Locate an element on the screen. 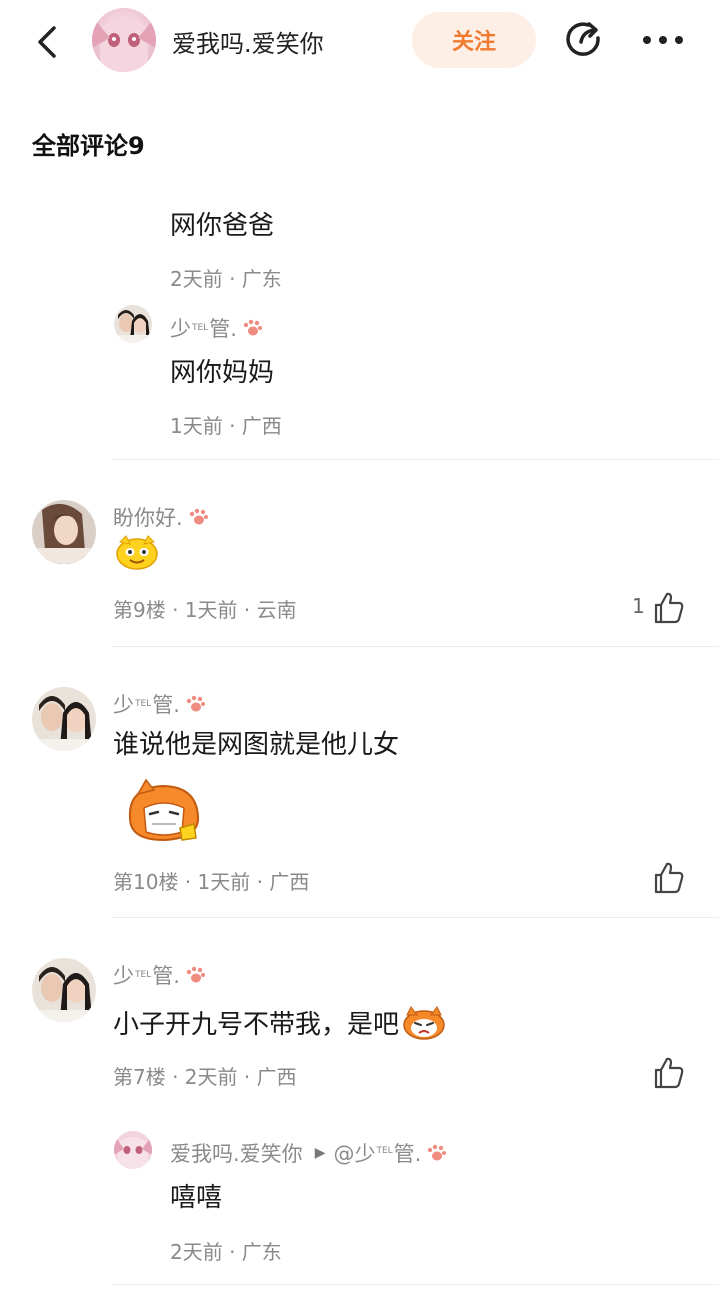 This screenshot has width=719, height=1312. chevron-left-icon is located at coordinates (47, 42).